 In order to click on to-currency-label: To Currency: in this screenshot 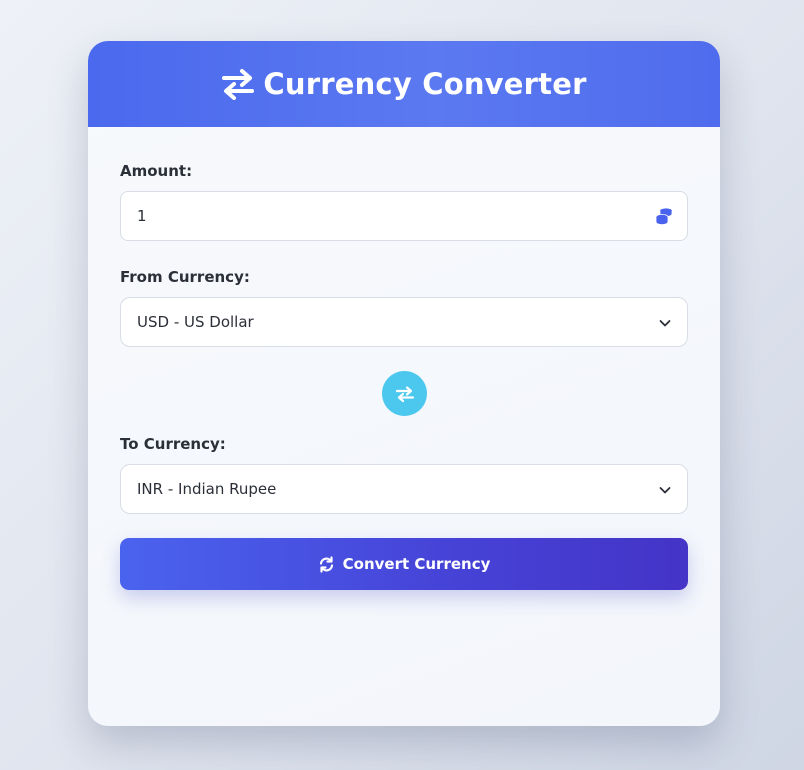, I will do `click(173, 444)`.